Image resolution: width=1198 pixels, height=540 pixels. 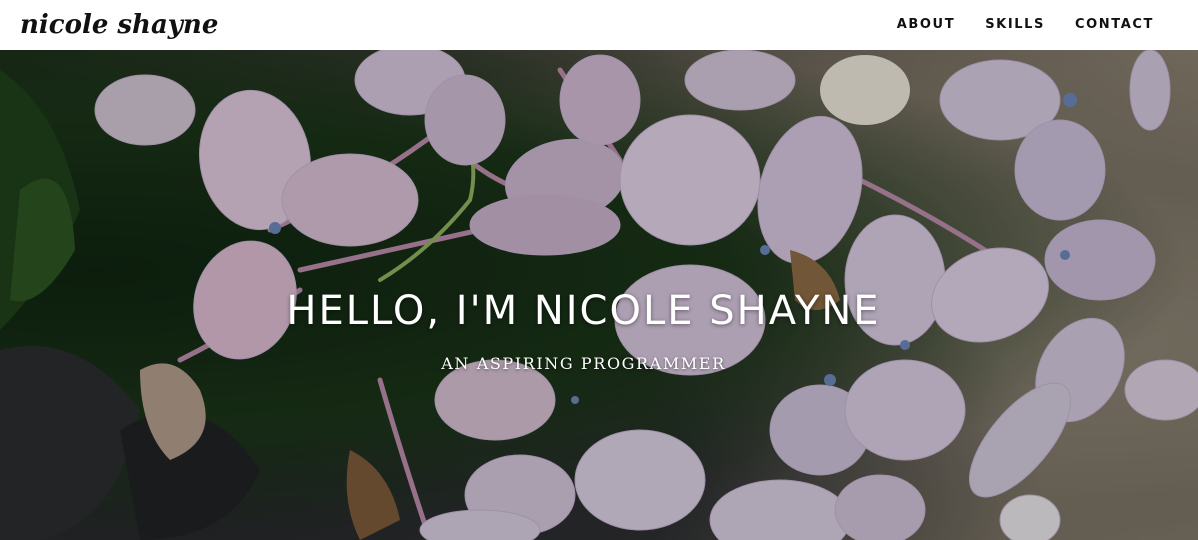 What do you see at coordinates (599, 25) in the screenshot?
I see `navbar: nicole shayne ABOUT SKILLS CONTACT` at bounding box center [599, 25].